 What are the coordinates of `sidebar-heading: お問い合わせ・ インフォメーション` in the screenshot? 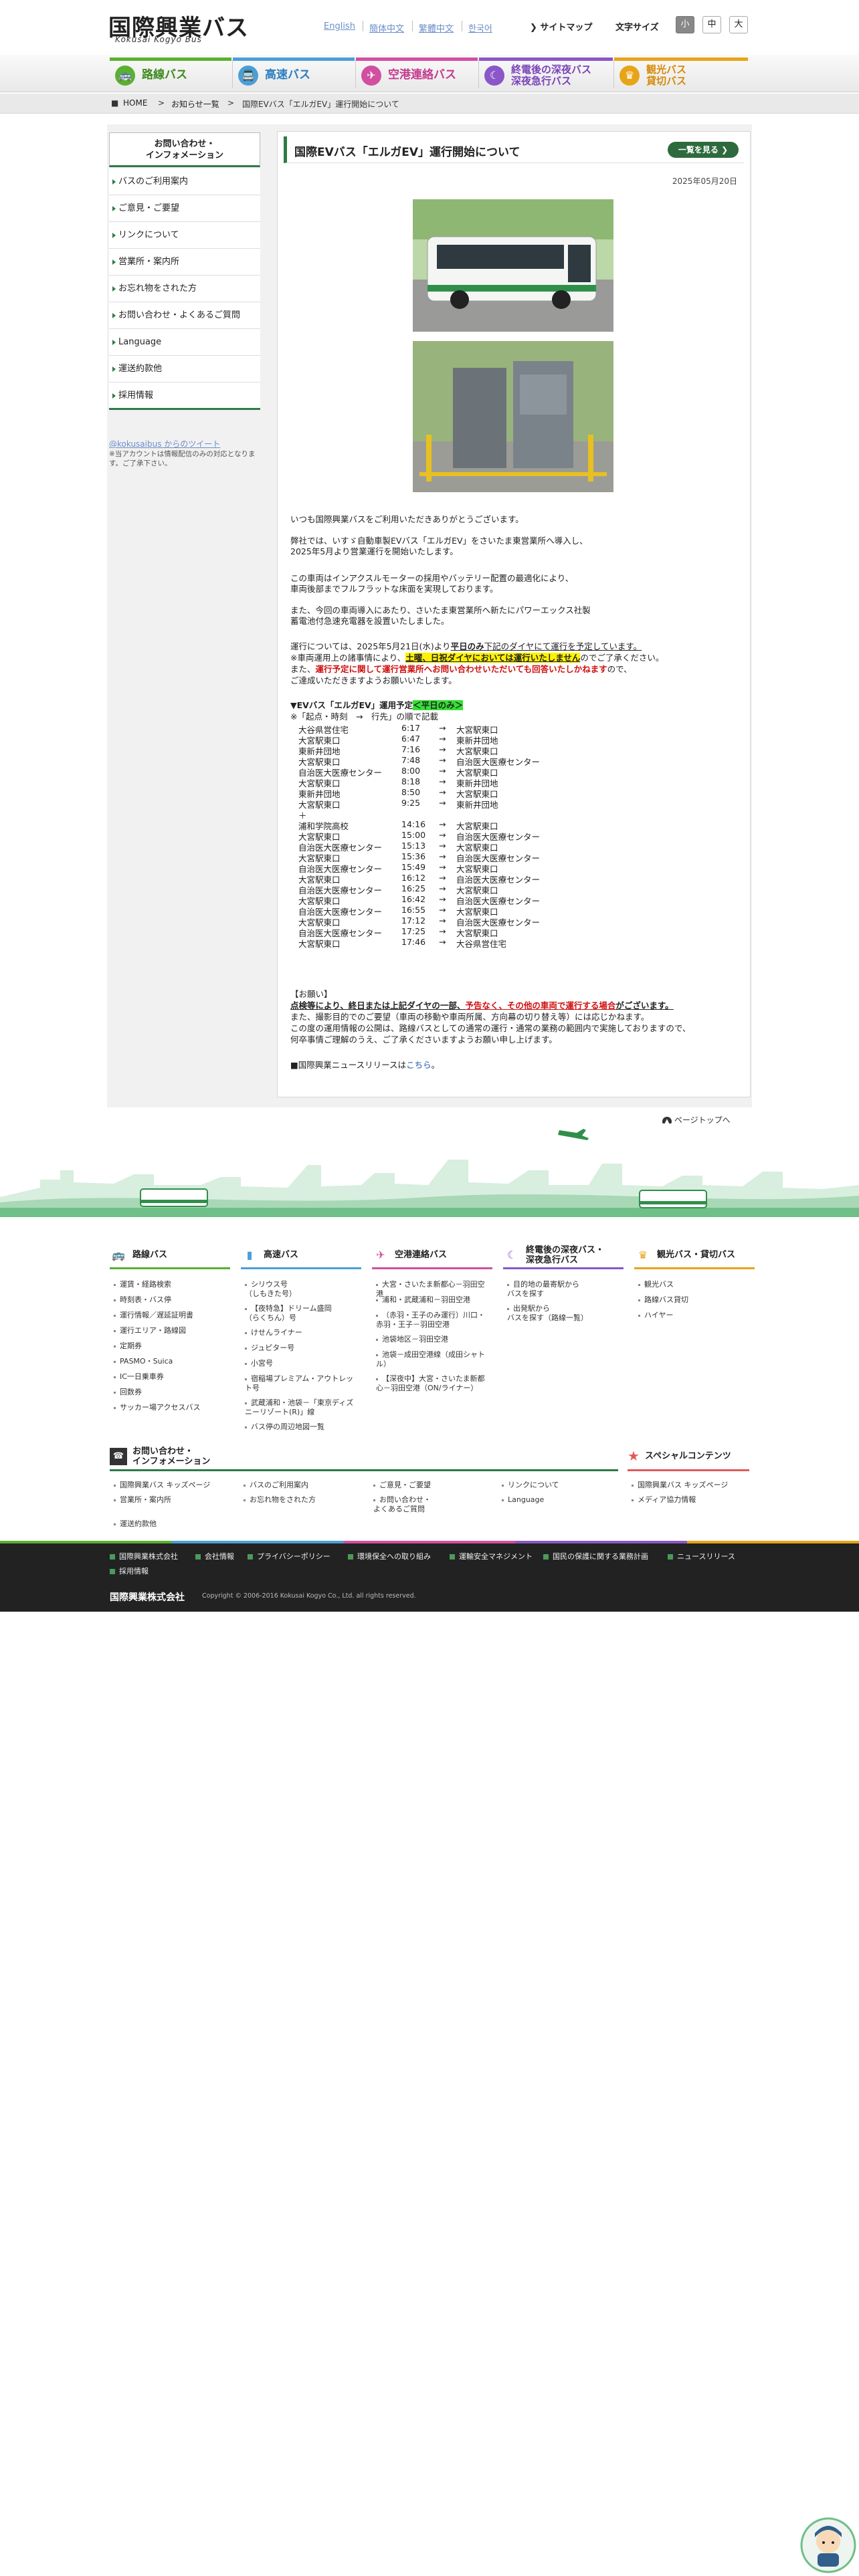 It's located at (185, 149).